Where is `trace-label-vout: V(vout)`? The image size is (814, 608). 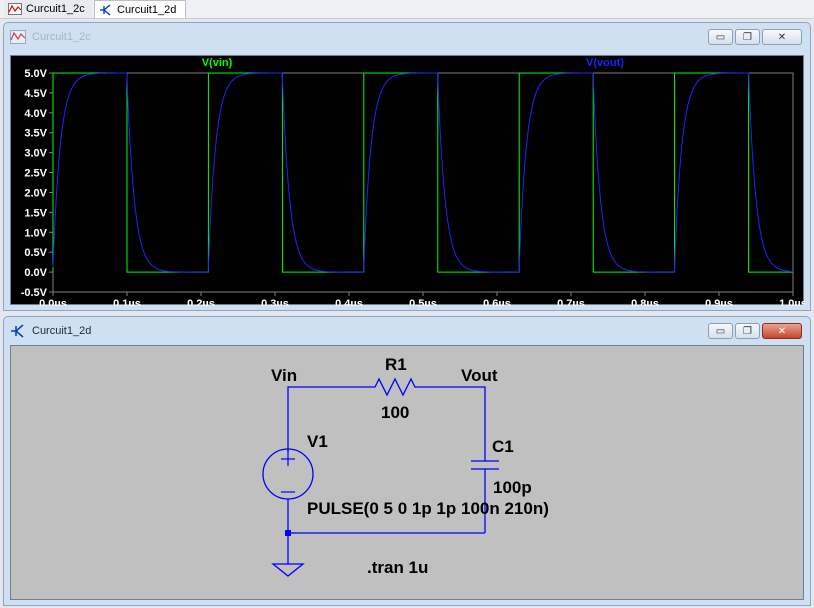
trace-label-vout: V(vout) is located at coordinates (605, 63).